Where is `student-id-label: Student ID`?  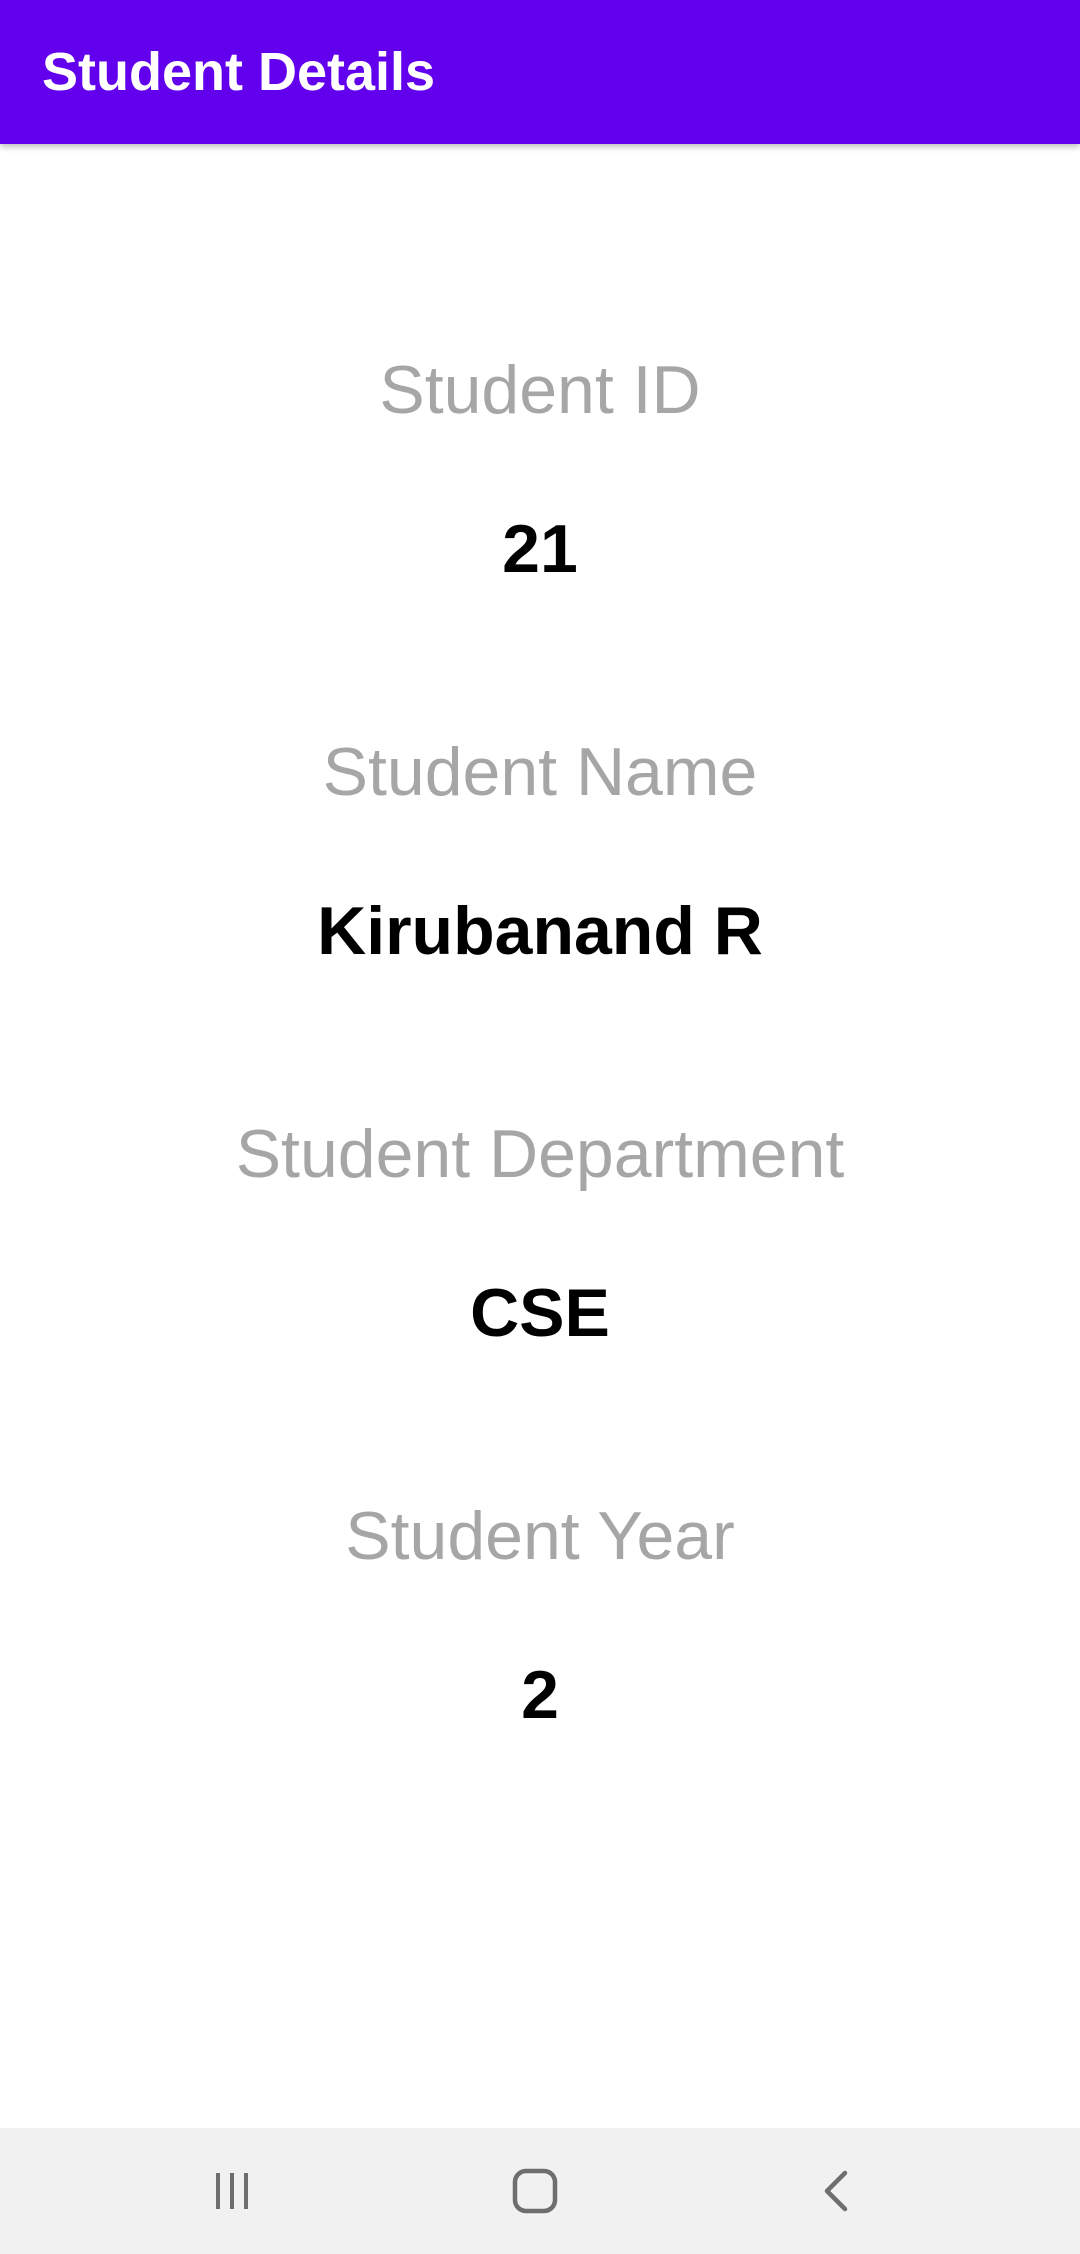 student-id-label: Student ID is located at coordinates (540, 390).